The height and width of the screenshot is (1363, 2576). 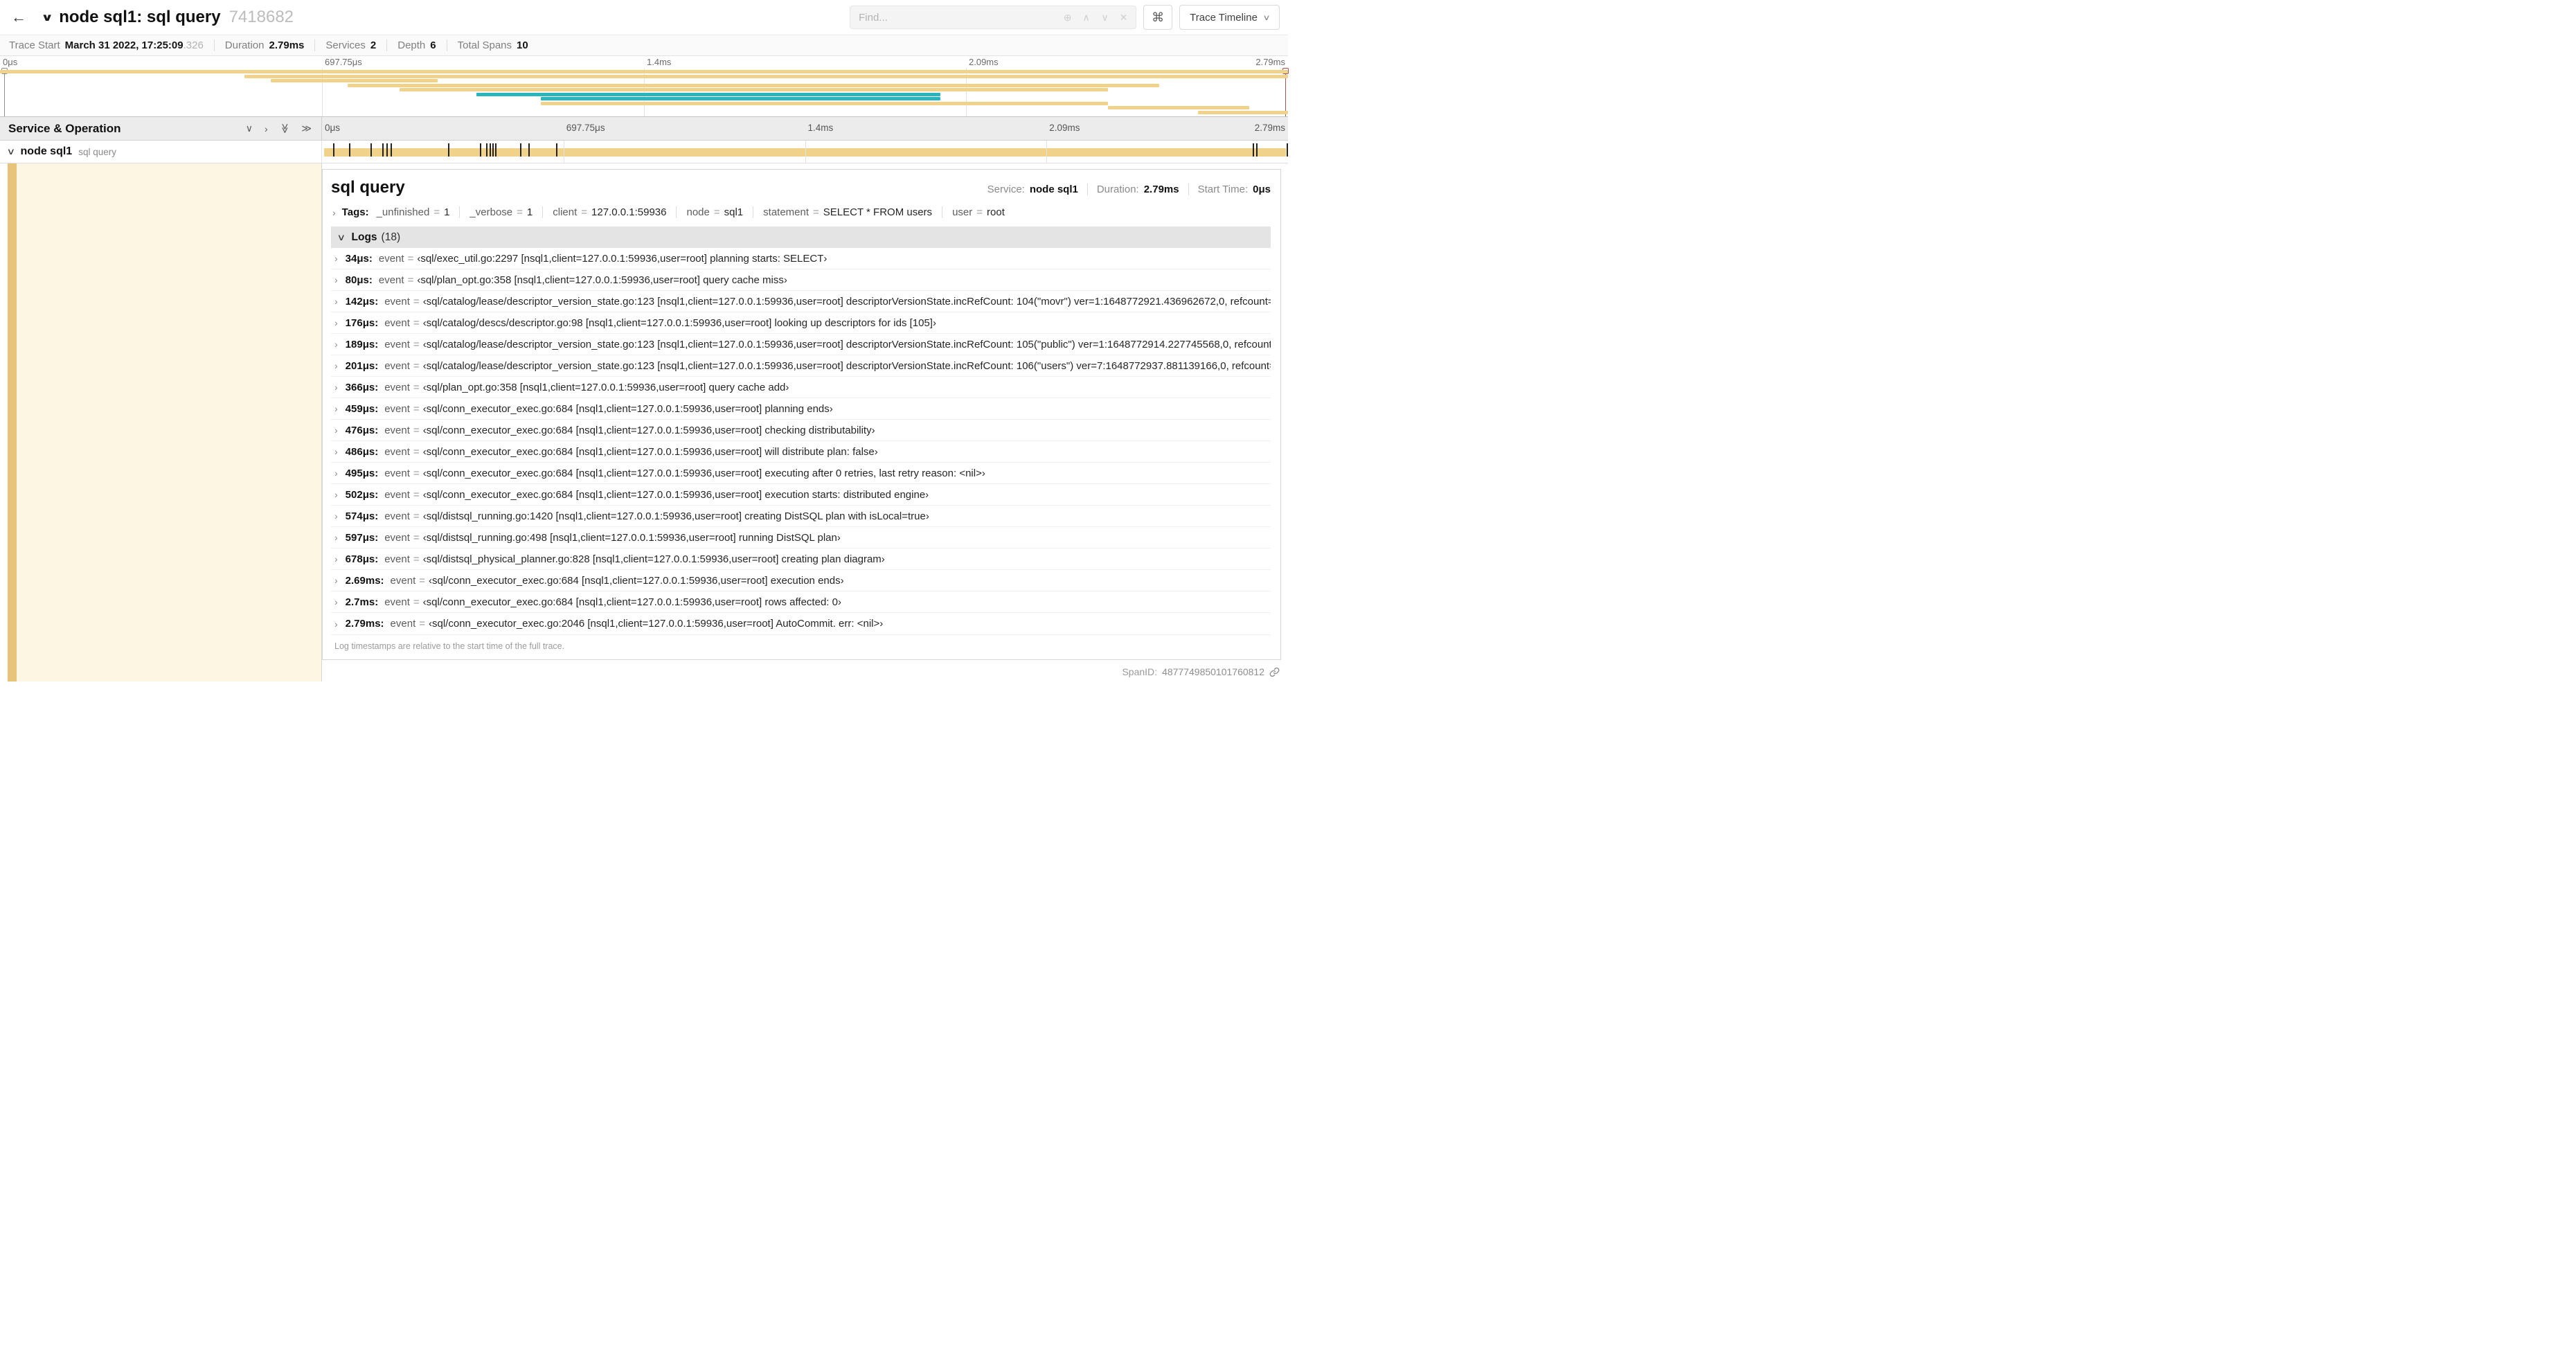 What do you see at coordinates (364, 624) in the screenshot?
I see `log-timestamp: 2.79ms:` at bounding box center [364, 624].